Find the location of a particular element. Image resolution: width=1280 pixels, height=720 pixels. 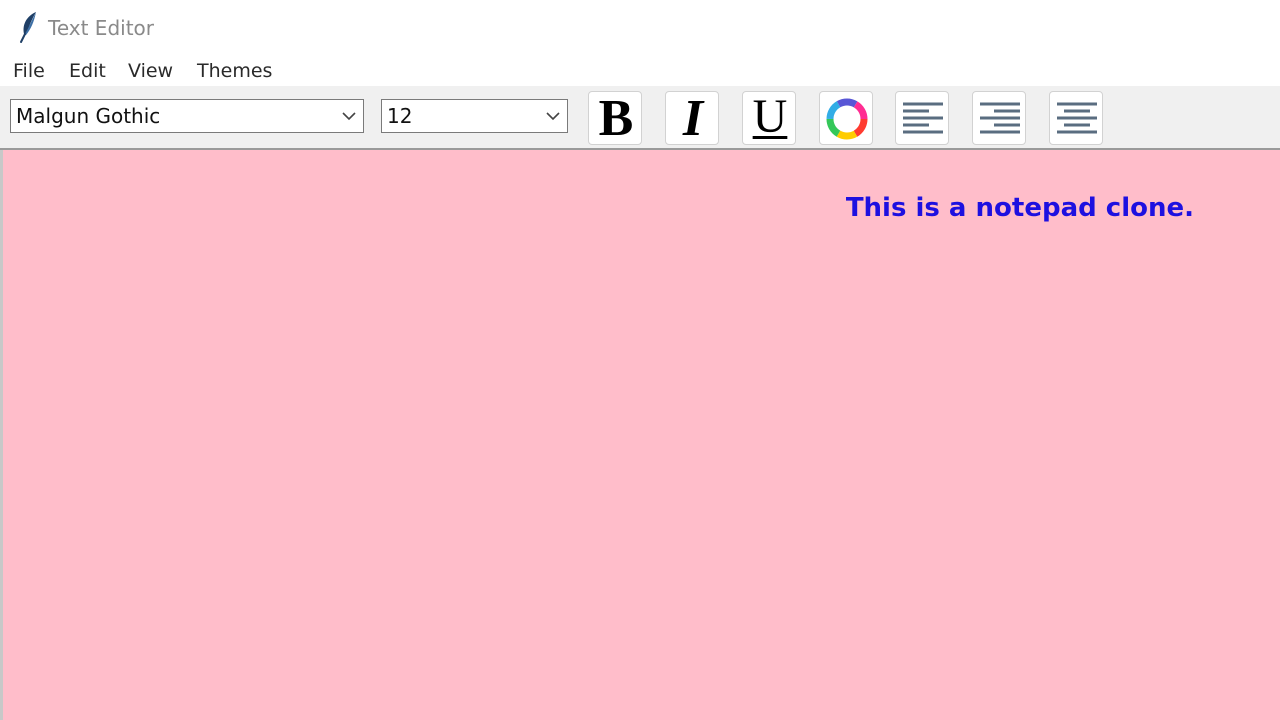

align-right-button is located at coordinates (999, 118).